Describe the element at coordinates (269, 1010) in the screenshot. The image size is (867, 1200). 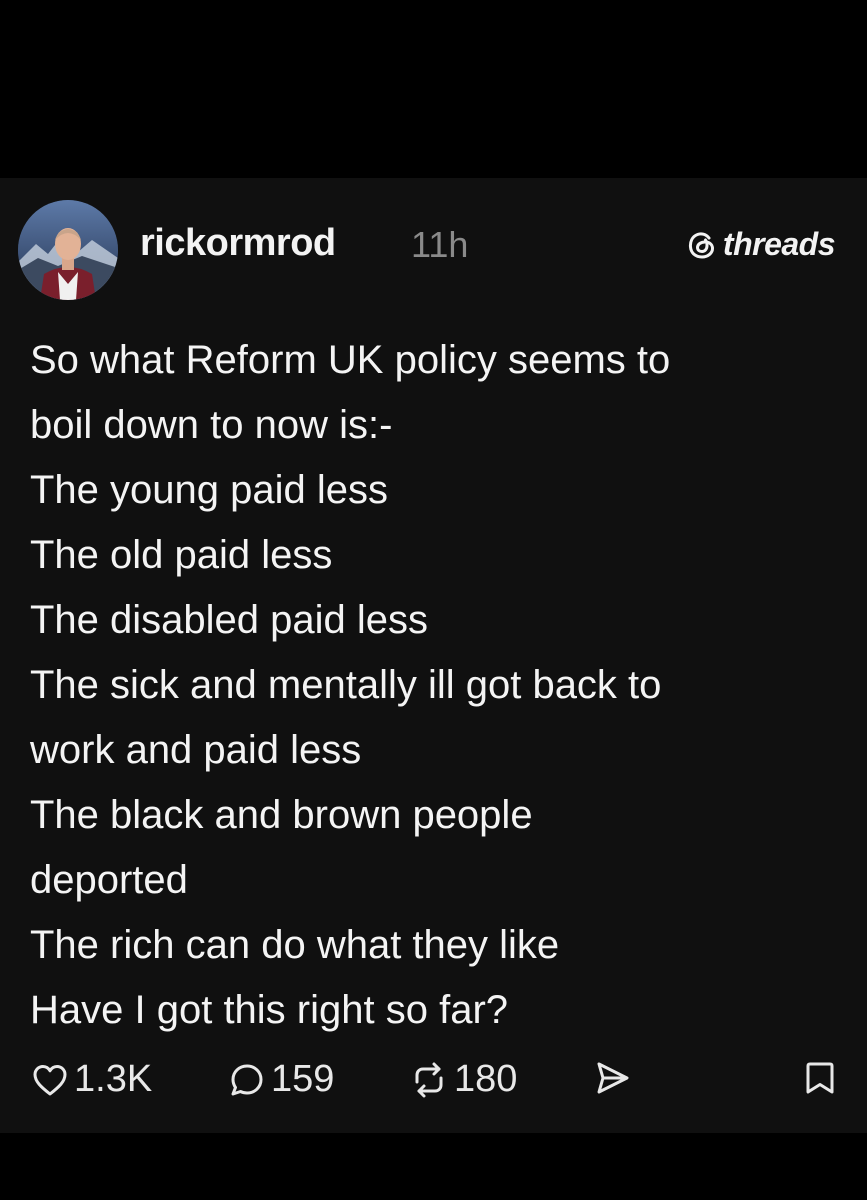
I see `post-line: Have I got this right so far?` at that location.